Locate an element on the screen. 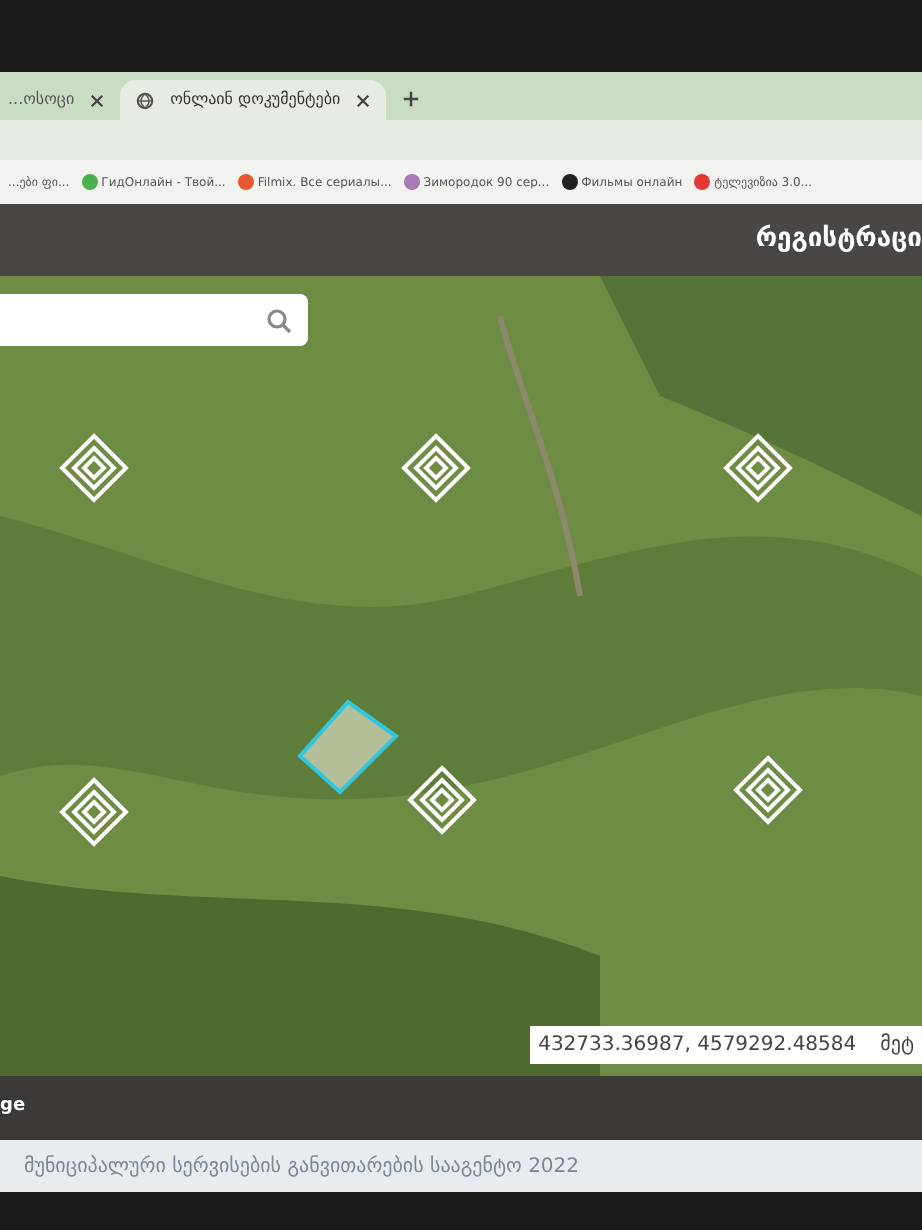  tab-label: ონლაინ დოკუმენტები is located at coordinates (255, 100).